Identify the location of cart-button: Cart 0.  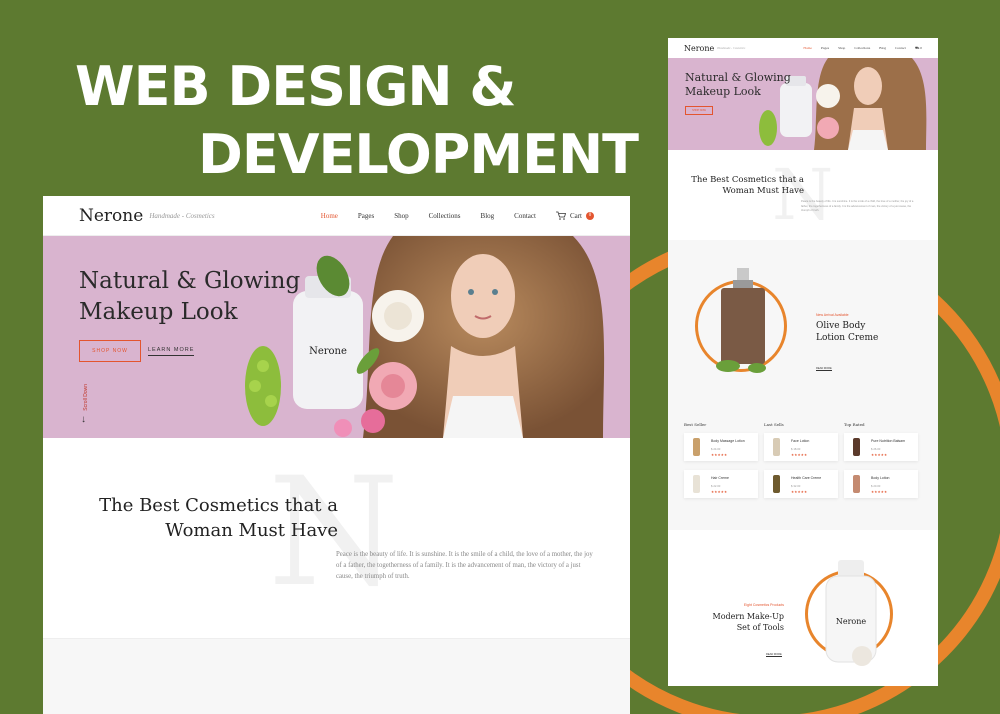
(574, 215).